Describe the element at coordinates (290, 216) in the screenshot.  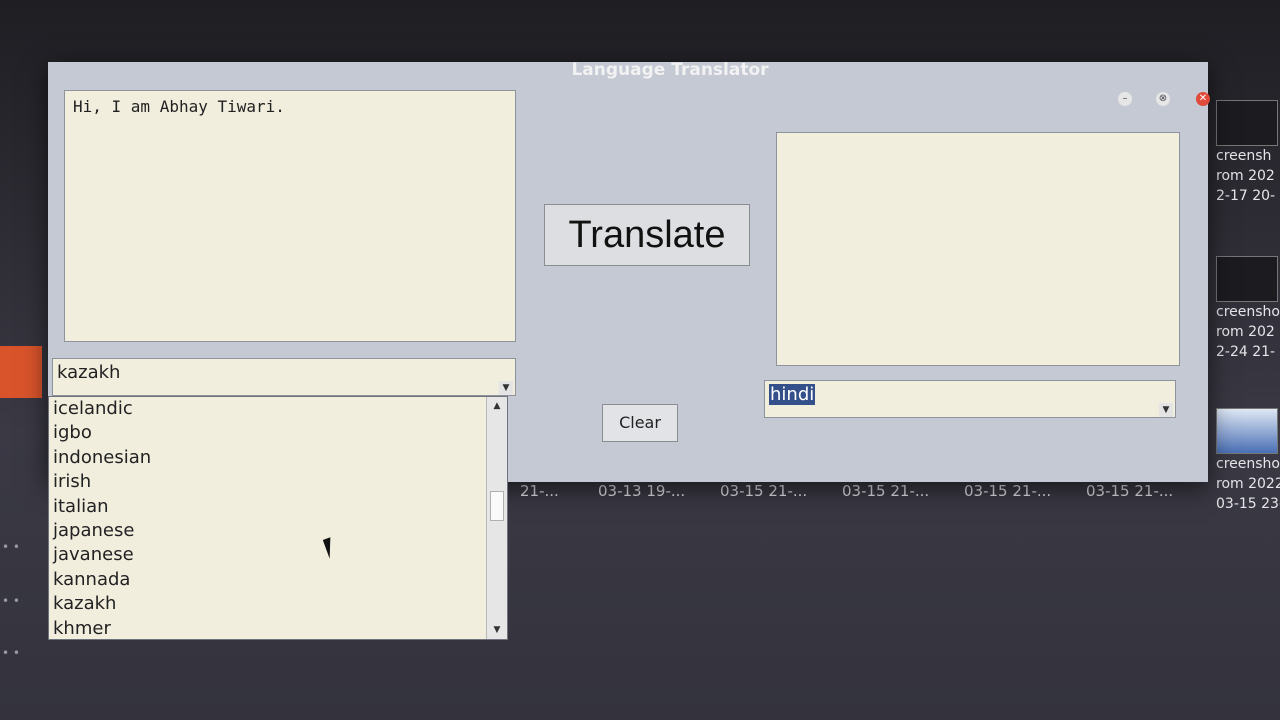
I see `input-textarea: Hi, I am Abhay Tiwari.` at that location.